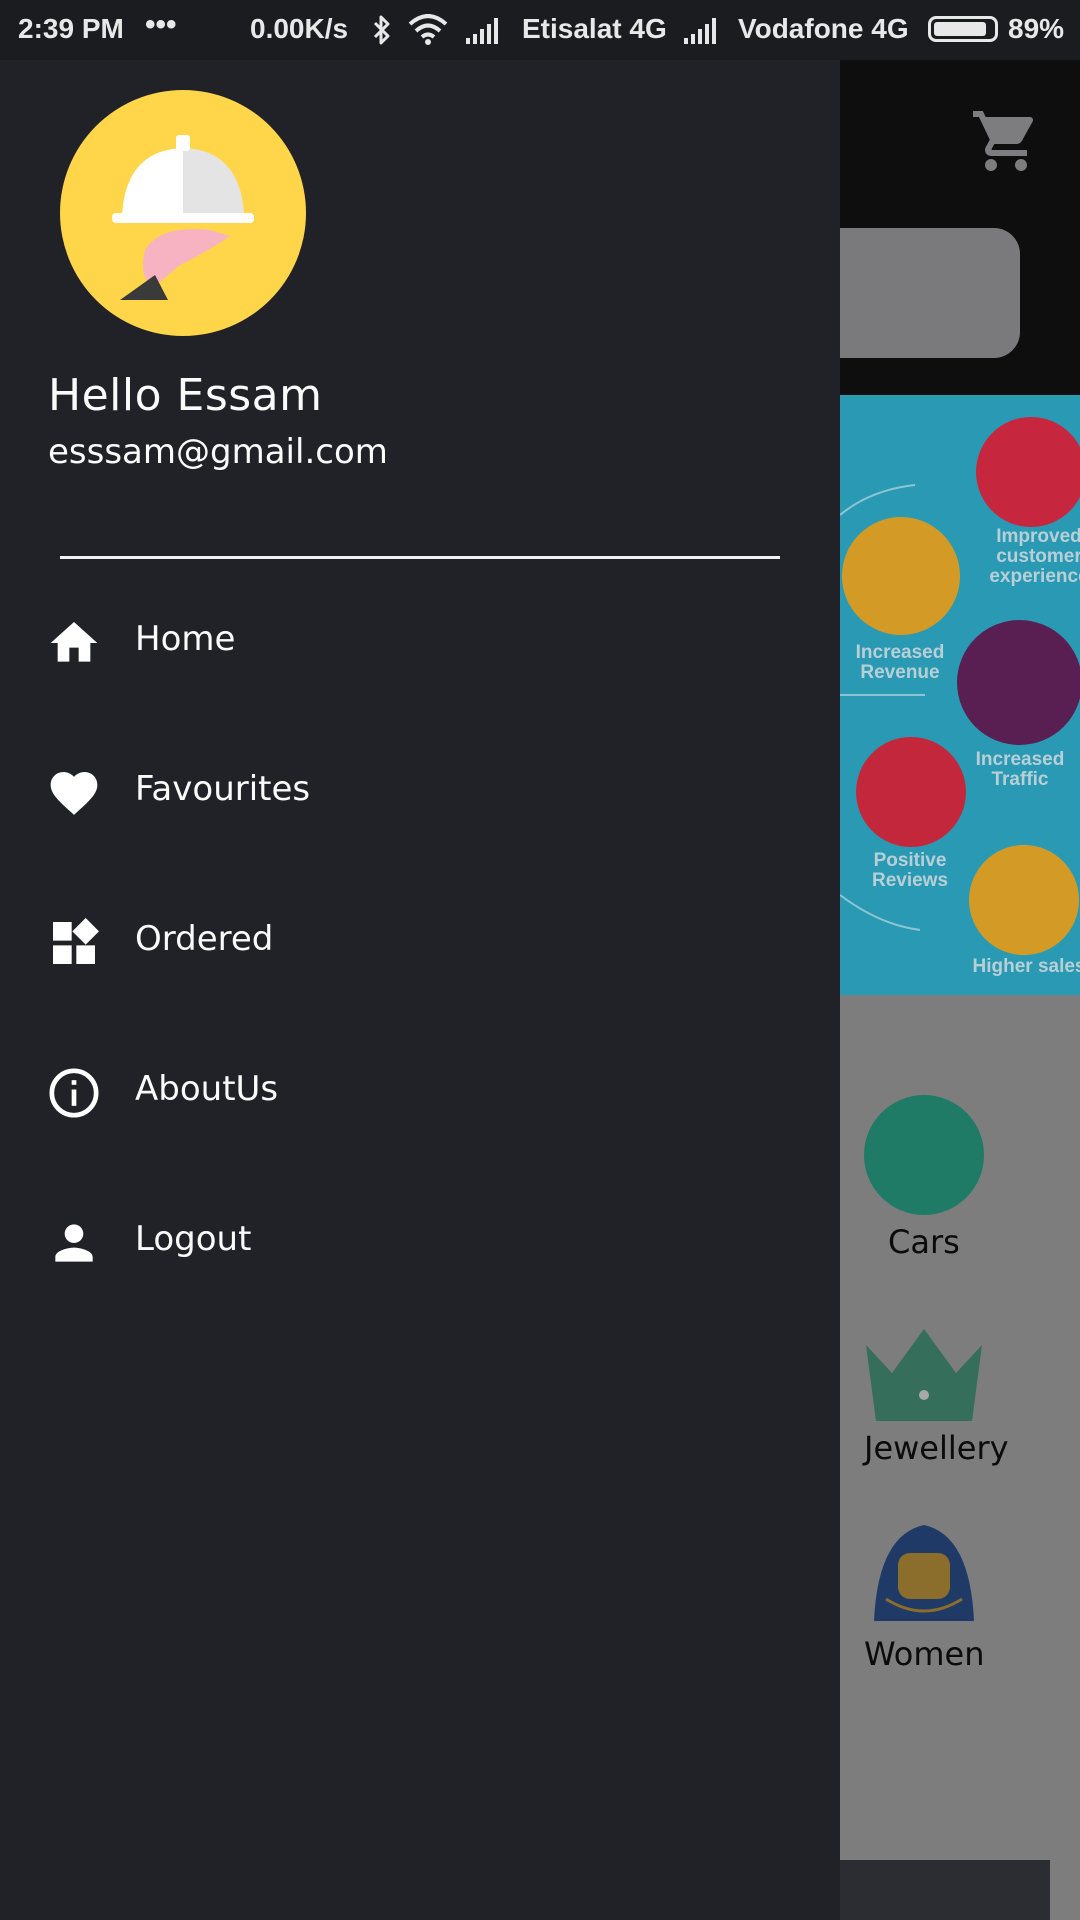 The width and height of the screenshot is (1080, 1920). Describe the element at coordinates (960, 29) in the screenshot. I see `battery-fill` at that location.